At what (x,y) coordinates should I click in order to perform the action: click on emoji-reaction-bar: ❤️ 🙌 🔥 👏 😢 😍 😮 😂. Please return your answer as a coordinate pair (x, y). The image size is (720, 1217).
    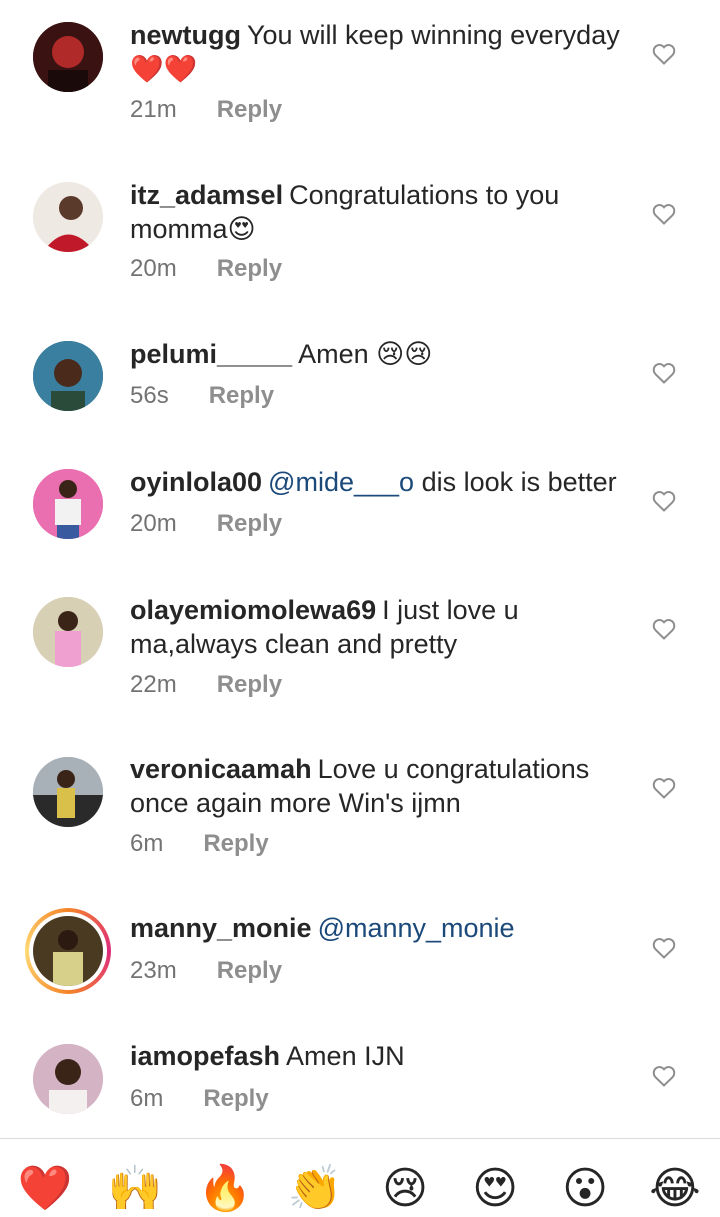
    Looking at the image, I should click on (360, 1176).